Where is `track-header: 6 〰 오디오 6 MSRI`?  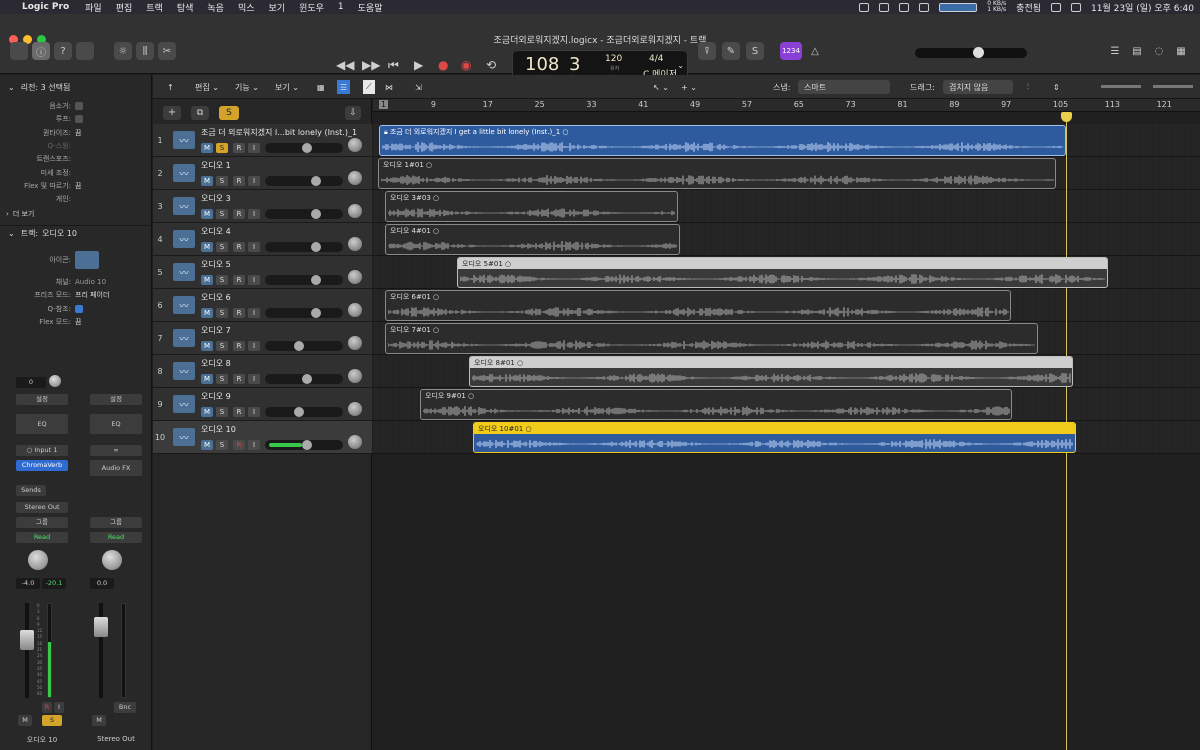 track-header: 6 〰 오디오 6 MSRI is located at coordinates (262, 305).